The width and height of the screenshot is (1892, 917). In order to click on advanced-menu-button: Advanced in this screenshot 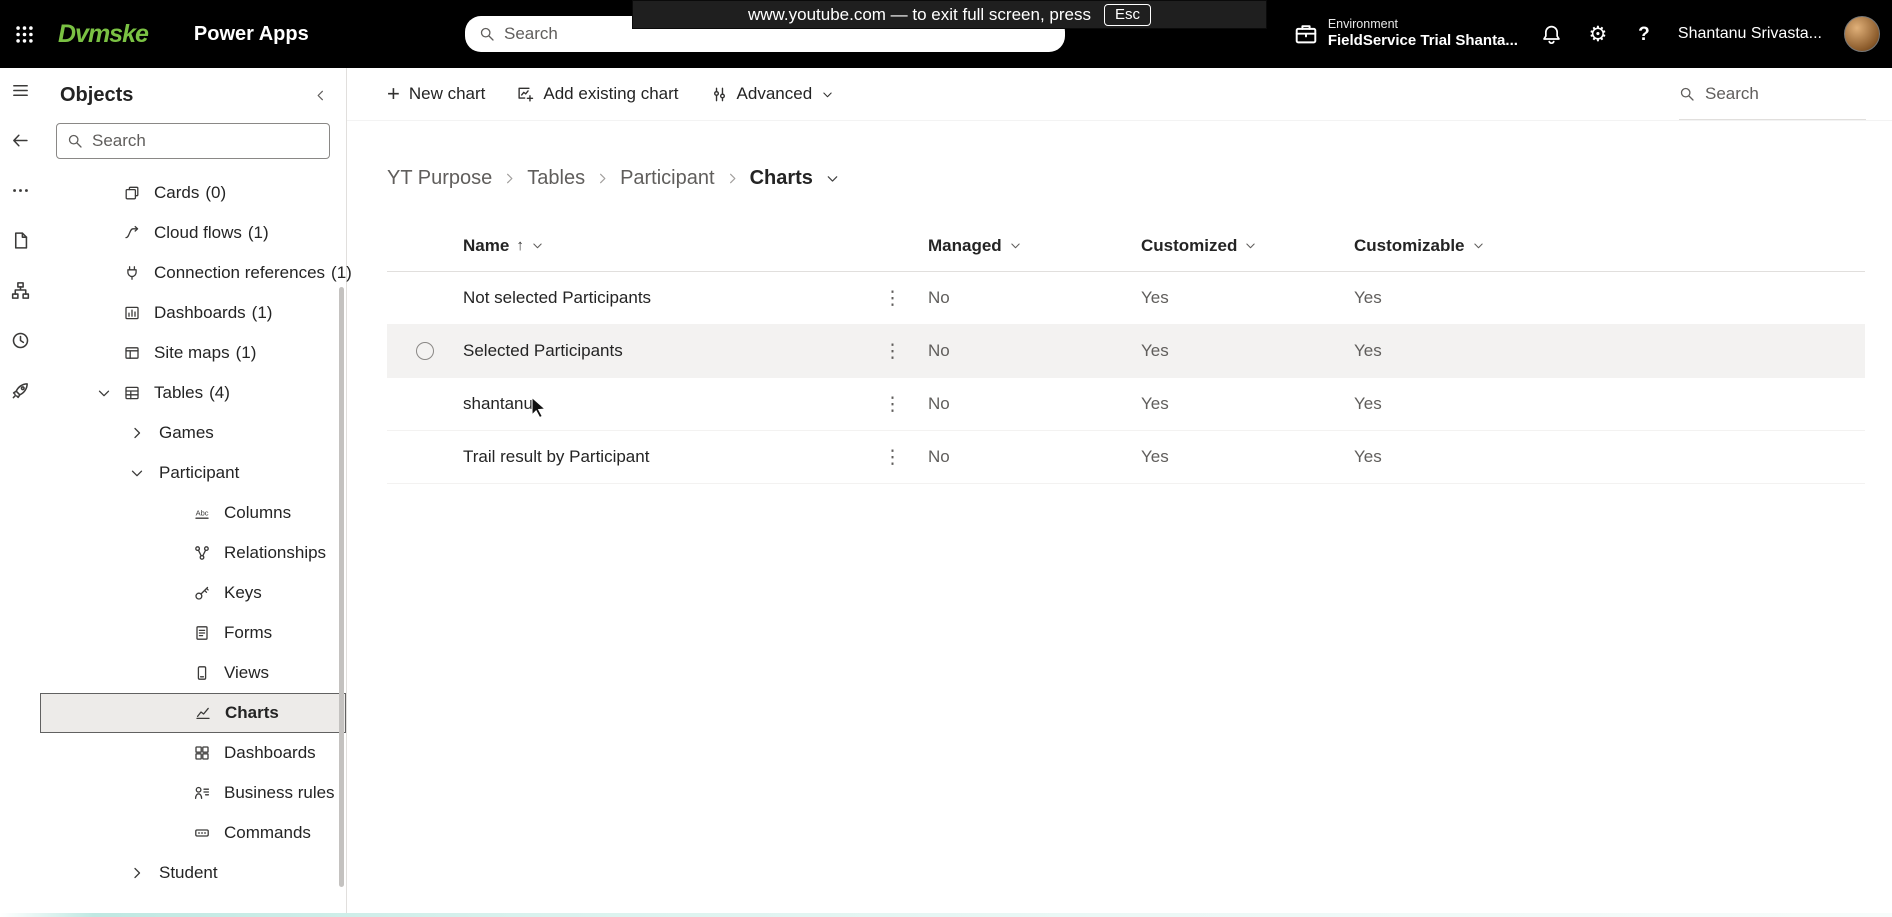, I will do `click(773, 94)`.